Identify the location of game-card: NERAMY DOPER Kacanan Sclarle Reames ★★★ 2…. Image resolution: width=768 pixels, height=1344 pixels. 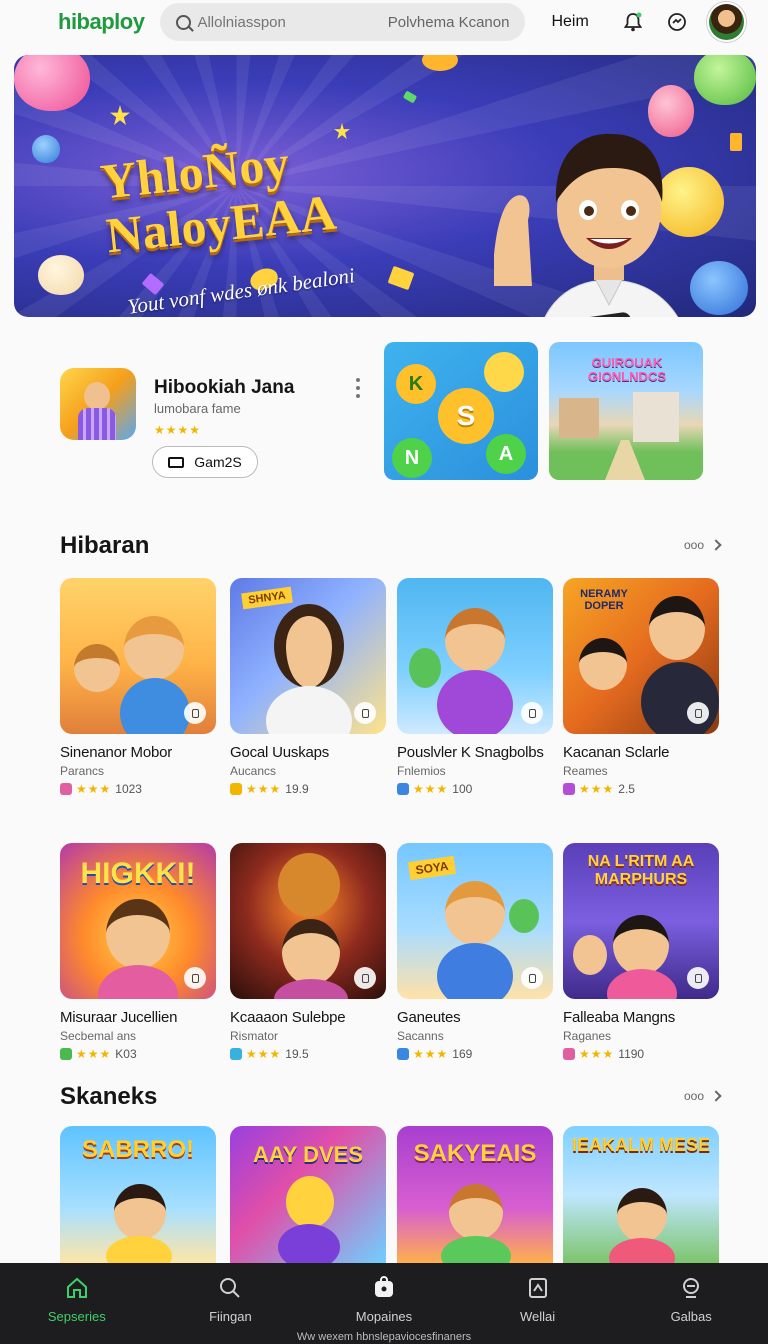
(641, 687).